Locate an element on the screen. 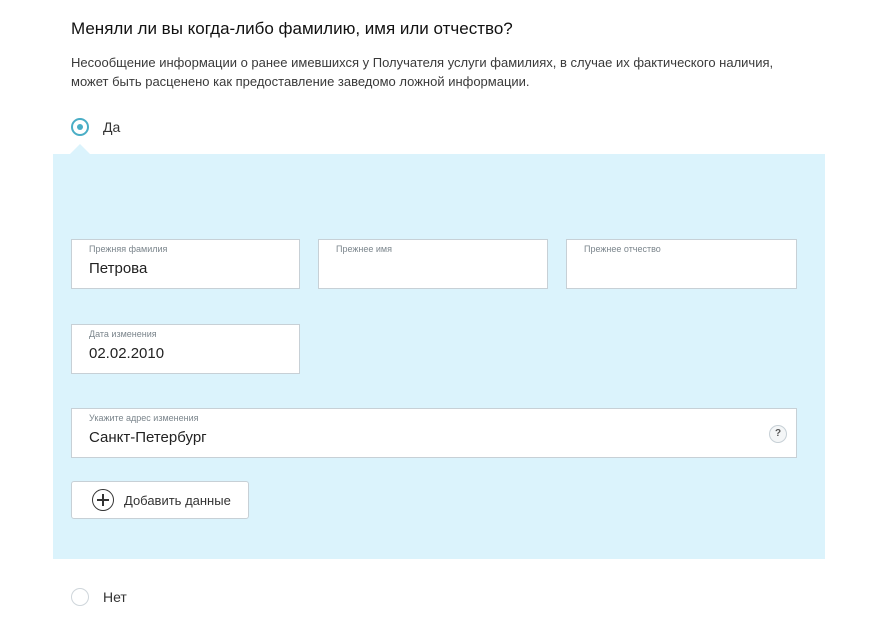 The image size is (896, 640). change-date-field: Дата изменения 02.02.2010 is located at coordinates (185, 349).